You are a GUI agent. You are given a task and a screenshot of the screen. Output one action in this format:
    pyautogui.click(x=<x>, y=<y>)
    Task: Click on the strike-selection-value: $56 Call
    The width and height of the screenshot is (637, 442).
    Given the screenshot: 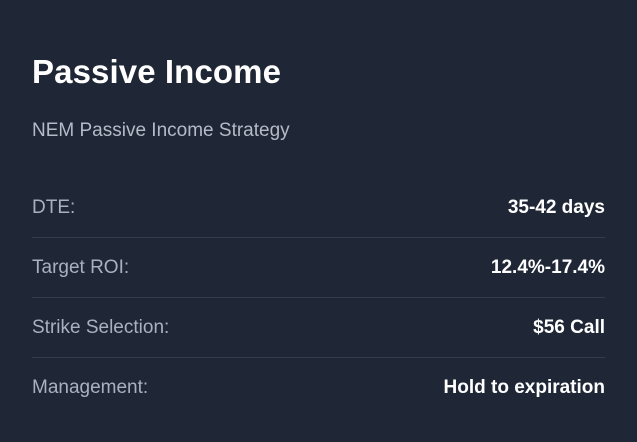 What is the action you would take?
    pyautogui.click(x=569, y=327)
    